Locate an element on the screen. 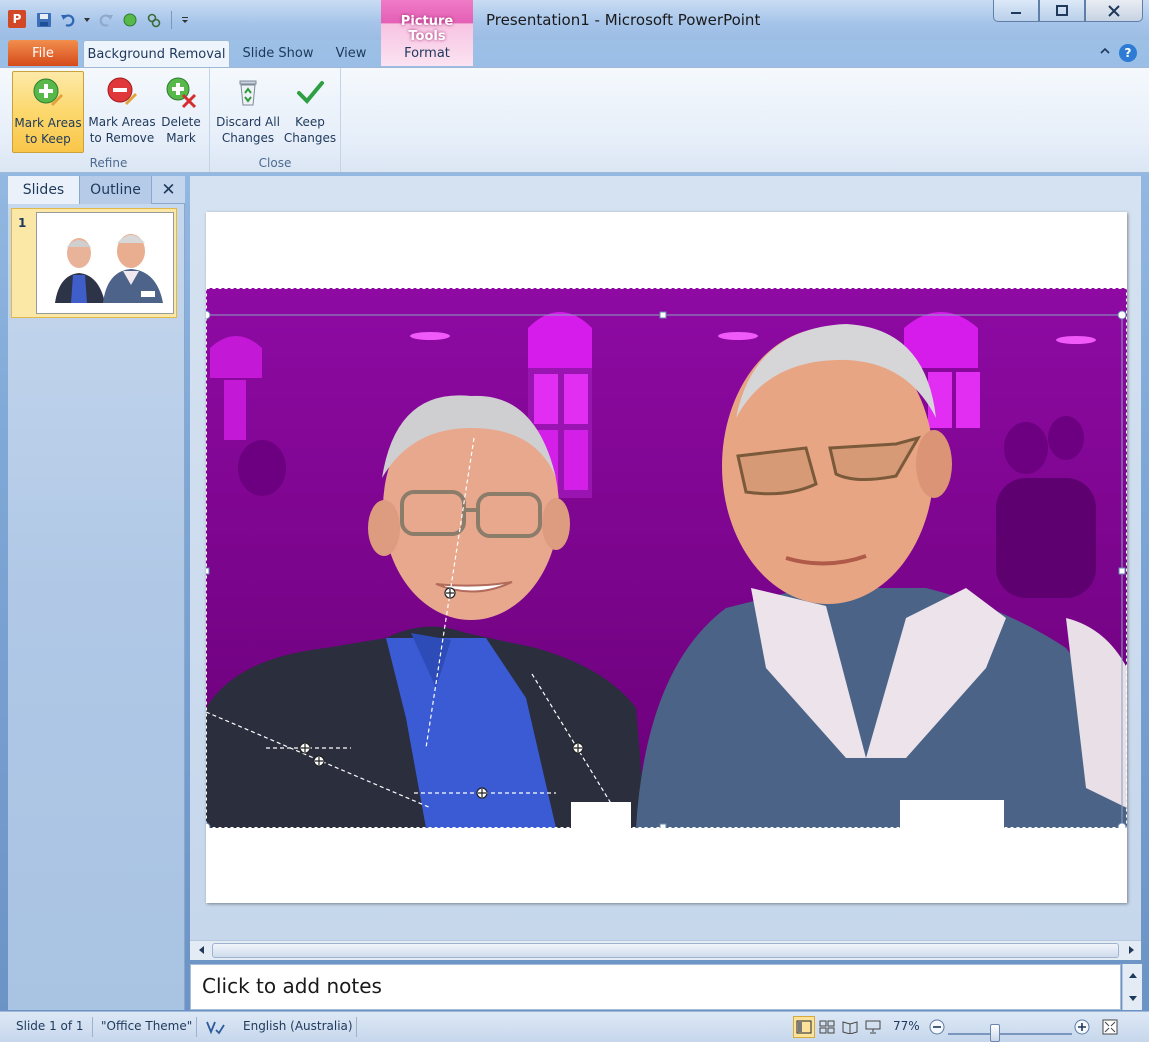  undo-dropdown-icon is located at coordinates (87, 20).